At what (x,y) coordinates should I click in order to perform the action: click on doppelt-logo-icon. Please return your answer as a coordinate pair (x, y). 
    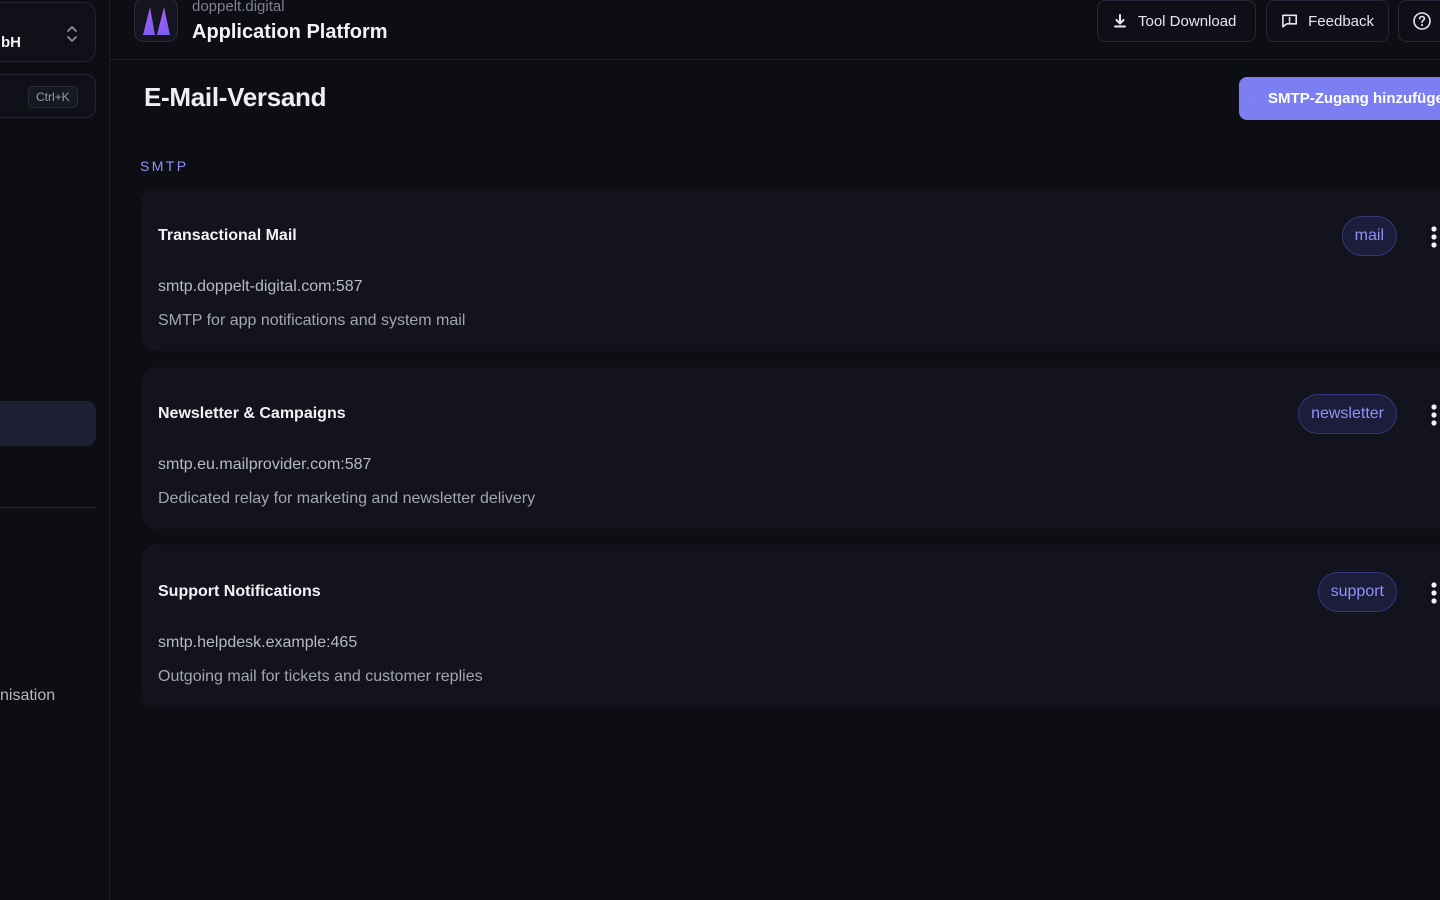
    Looking at the image, I should click on (156, 21).